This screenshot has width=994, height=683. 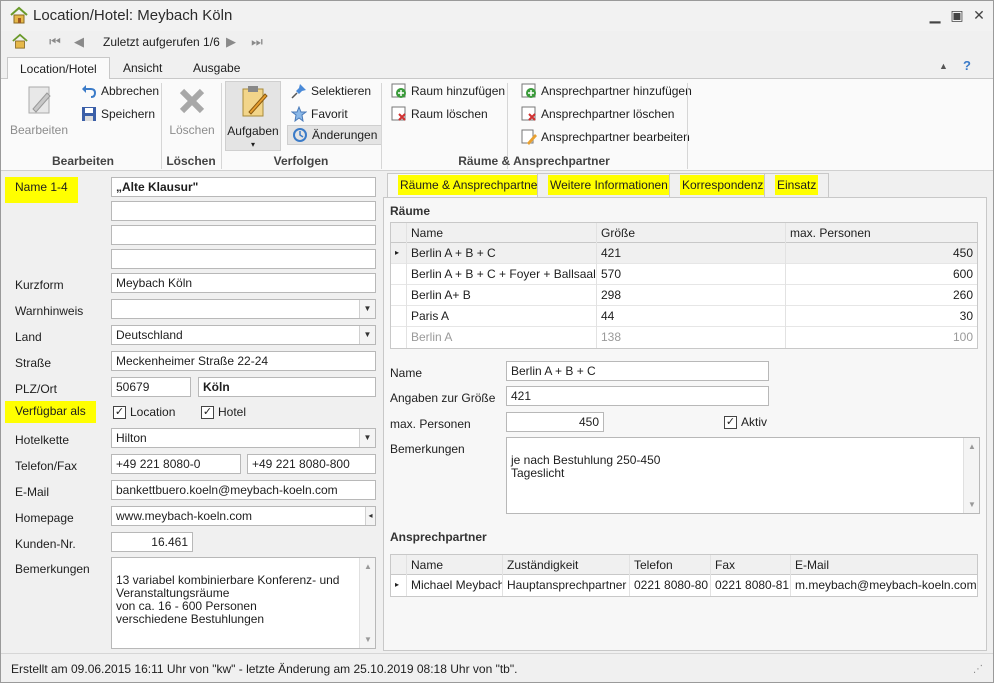 I want to click on table-row: ▸ Berlin A + B + C 421 450, so click(x=684, y=253).